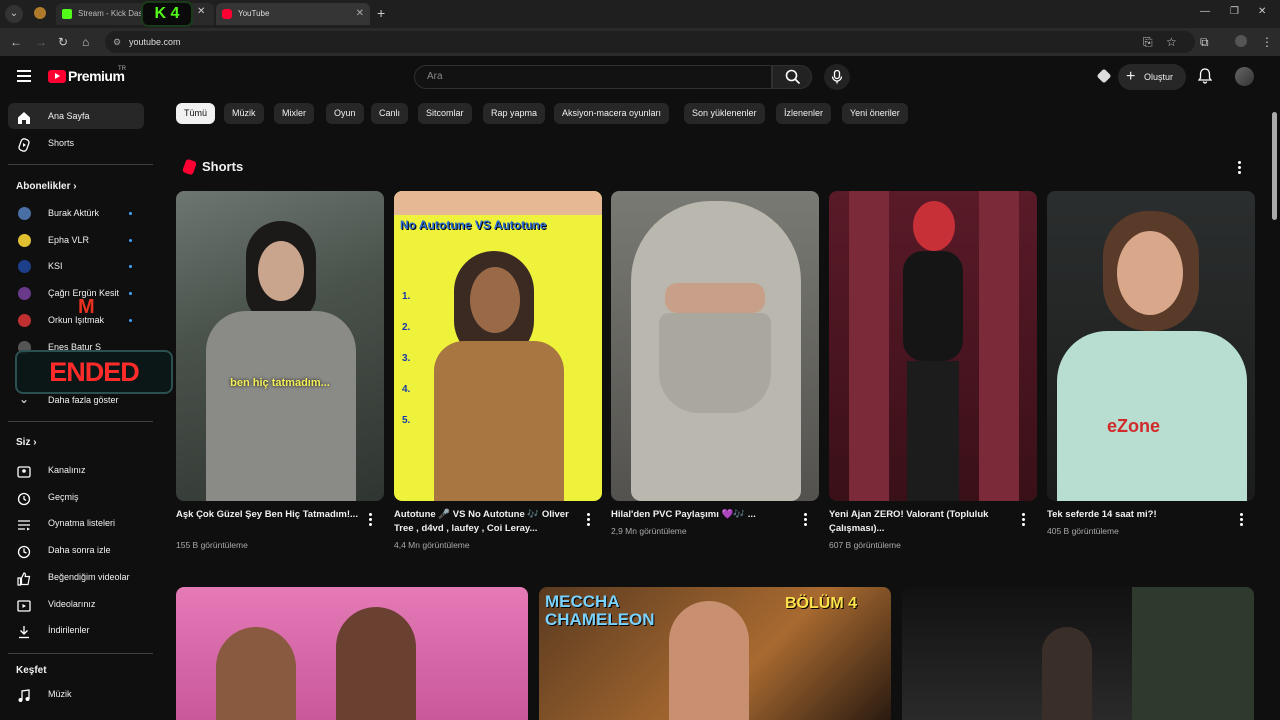  What do you see at coordinates (55, 266) in the screenshot?
I see `sidebar-item-label: KSI` at bounding box center [55, 266].